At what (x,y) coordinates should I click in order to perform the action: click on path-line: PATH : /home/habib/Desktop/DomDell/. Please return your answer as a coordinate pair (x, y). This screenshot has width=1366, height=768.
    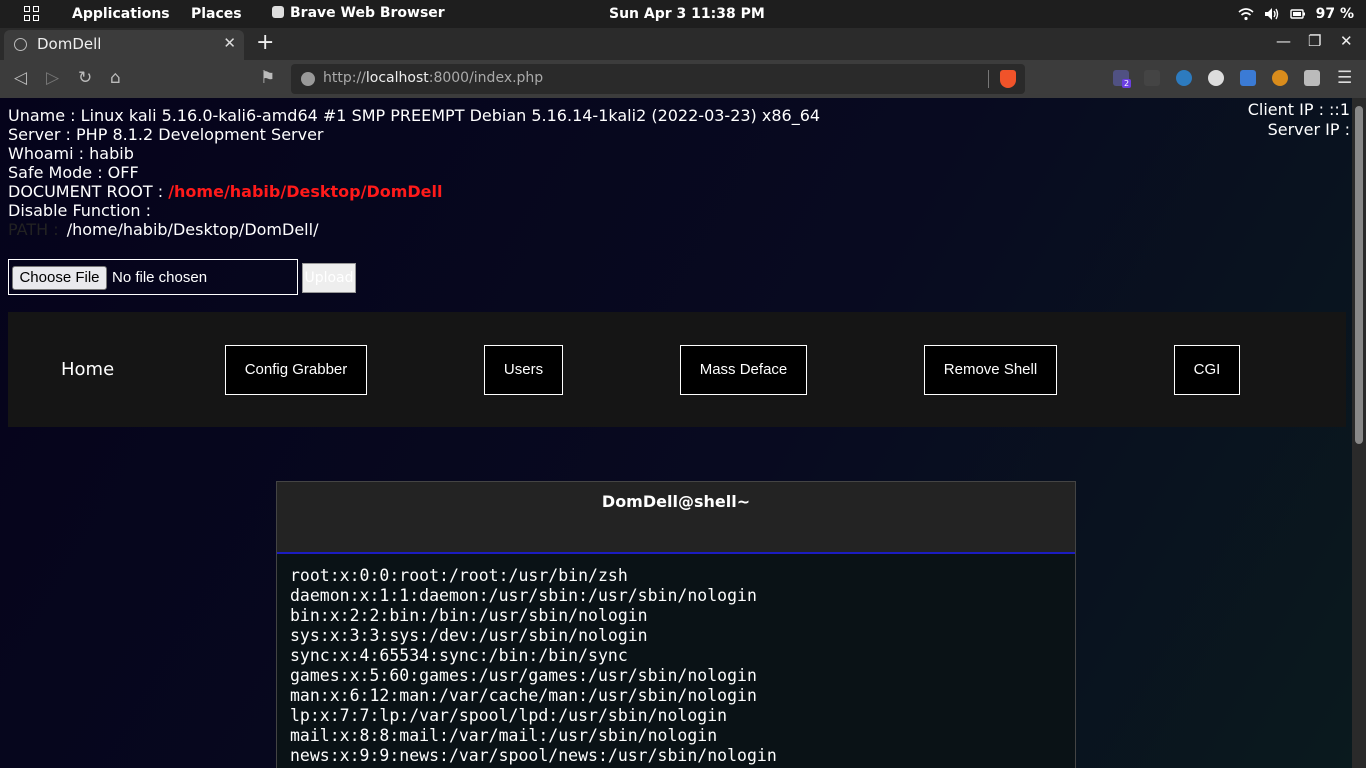
    Looking at the image, I should click on (414, 229).